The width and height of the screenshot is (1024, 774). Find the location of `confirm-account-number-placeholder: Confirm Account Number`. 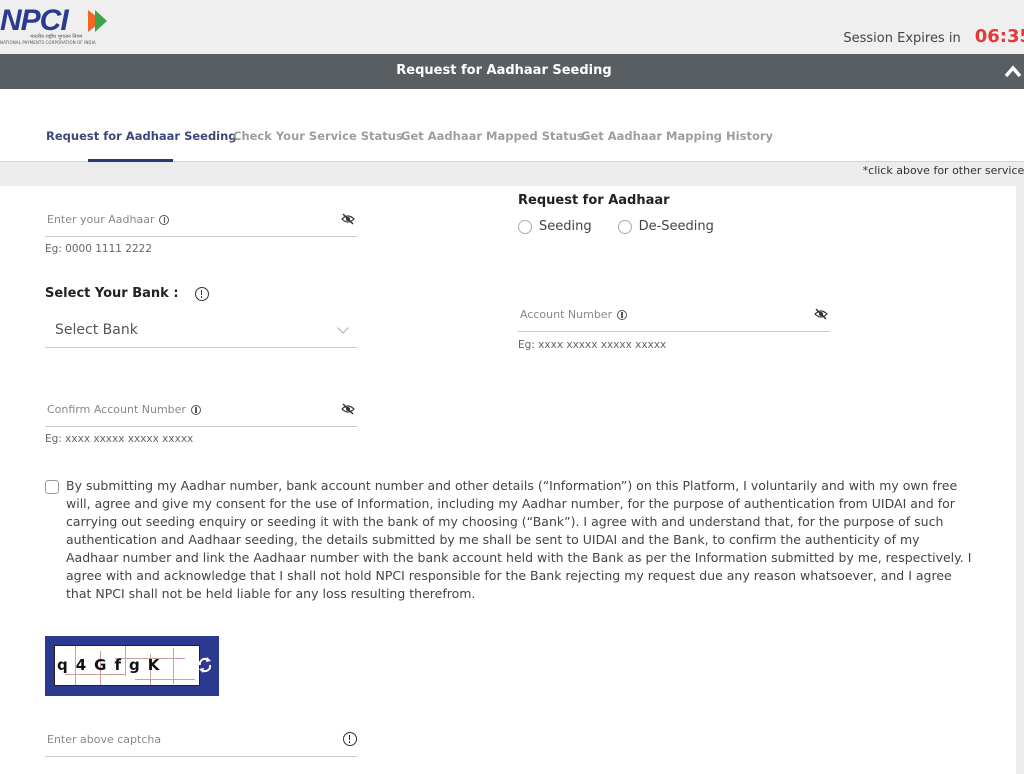

confirm-account-number-placeholder: Confirm Account Number is located at coordinates (116, 409).